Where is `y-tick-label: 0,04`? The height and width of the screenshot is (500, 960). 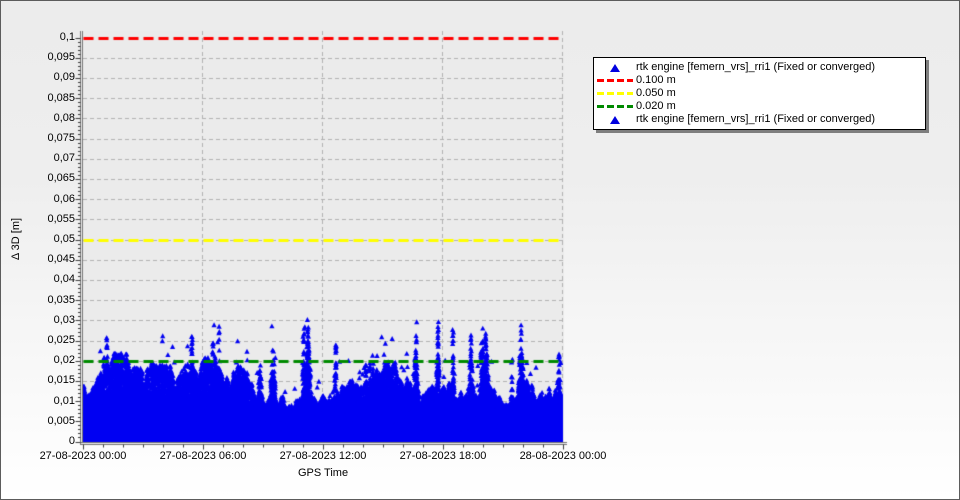 y-tick-label: 0,04 is located at coordinates (64, 279).